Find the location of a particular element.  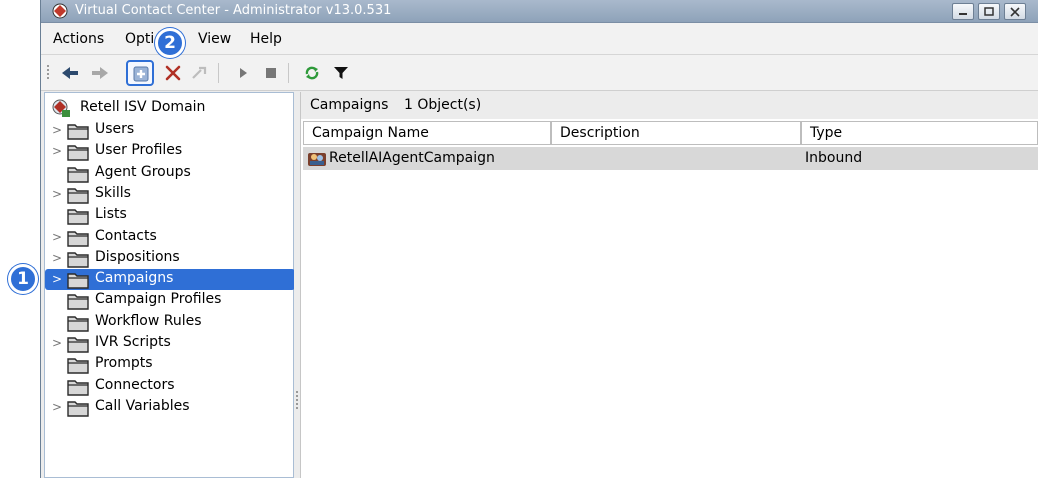

tree-item-label: Contacts is located at coordinates (126, 235).